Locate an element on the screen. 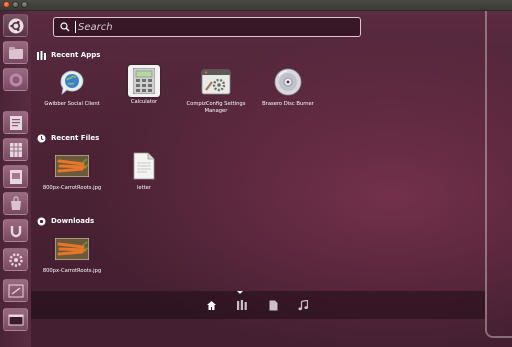  home-icon is located at coordinates (211, 305).